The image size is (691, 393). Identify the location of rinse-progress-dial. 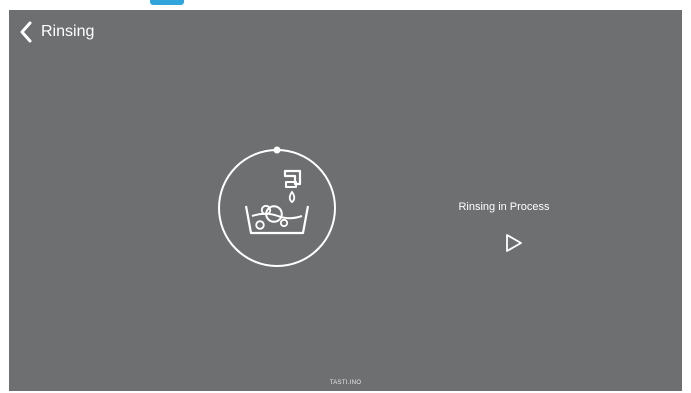
(277, 207).